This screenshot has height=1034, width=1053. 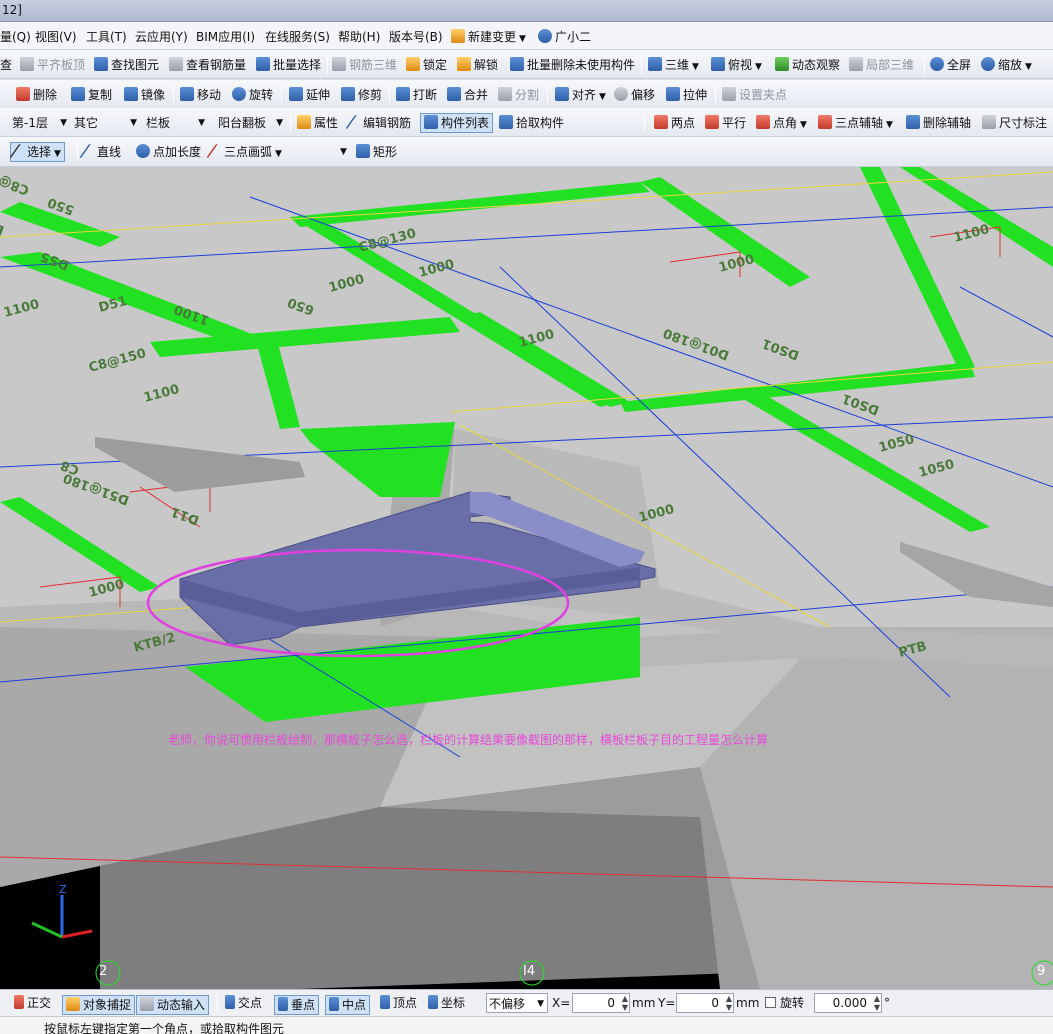 What do you see at coordinates (913, 122) in the screenshot?
I see `delete-axis-icon` at bounding box center [913, 122].